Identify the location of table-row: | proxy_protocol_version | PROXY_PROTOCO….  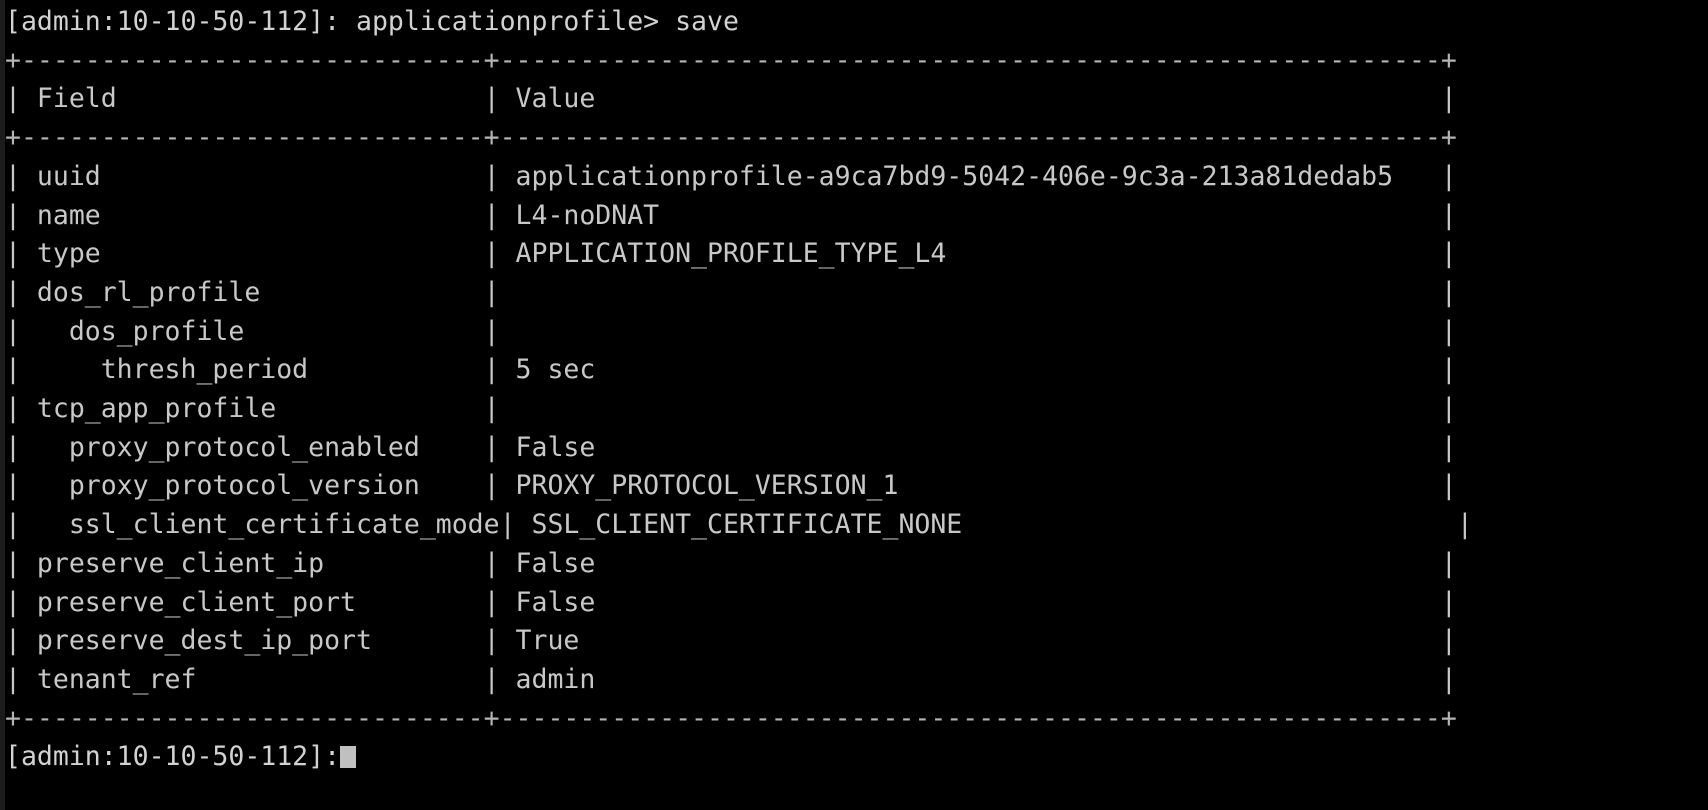
(731, 486).